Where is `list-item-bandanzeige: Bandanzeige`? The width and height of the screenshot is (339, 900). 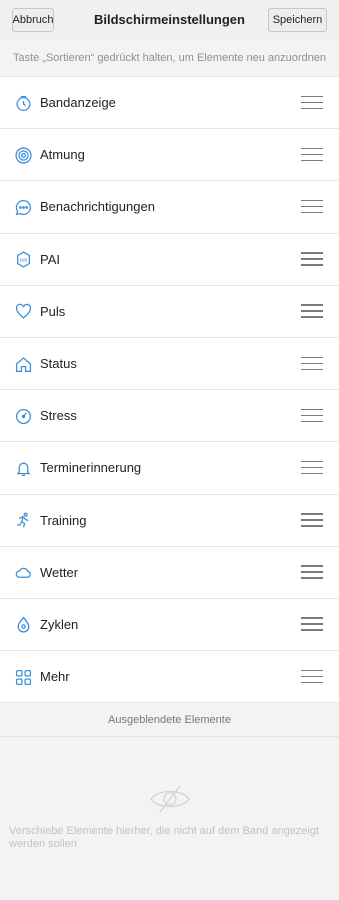
list-item-bandanzeige: Bandanzeige is located at coordinates (169, 103).